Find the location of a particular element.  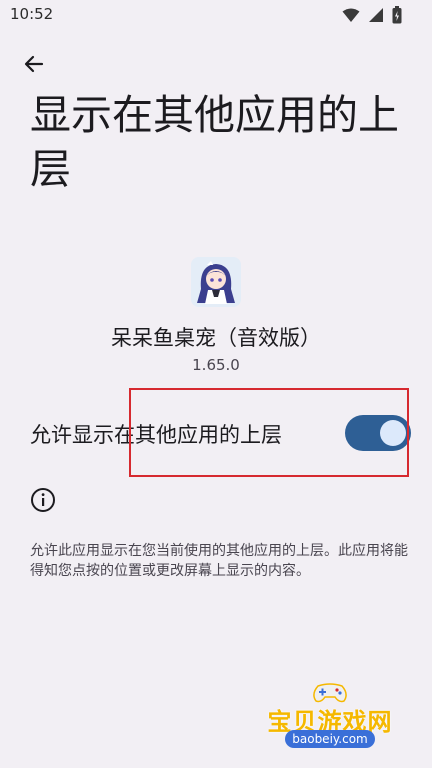

info-icon is located at coordinates (43, 500).